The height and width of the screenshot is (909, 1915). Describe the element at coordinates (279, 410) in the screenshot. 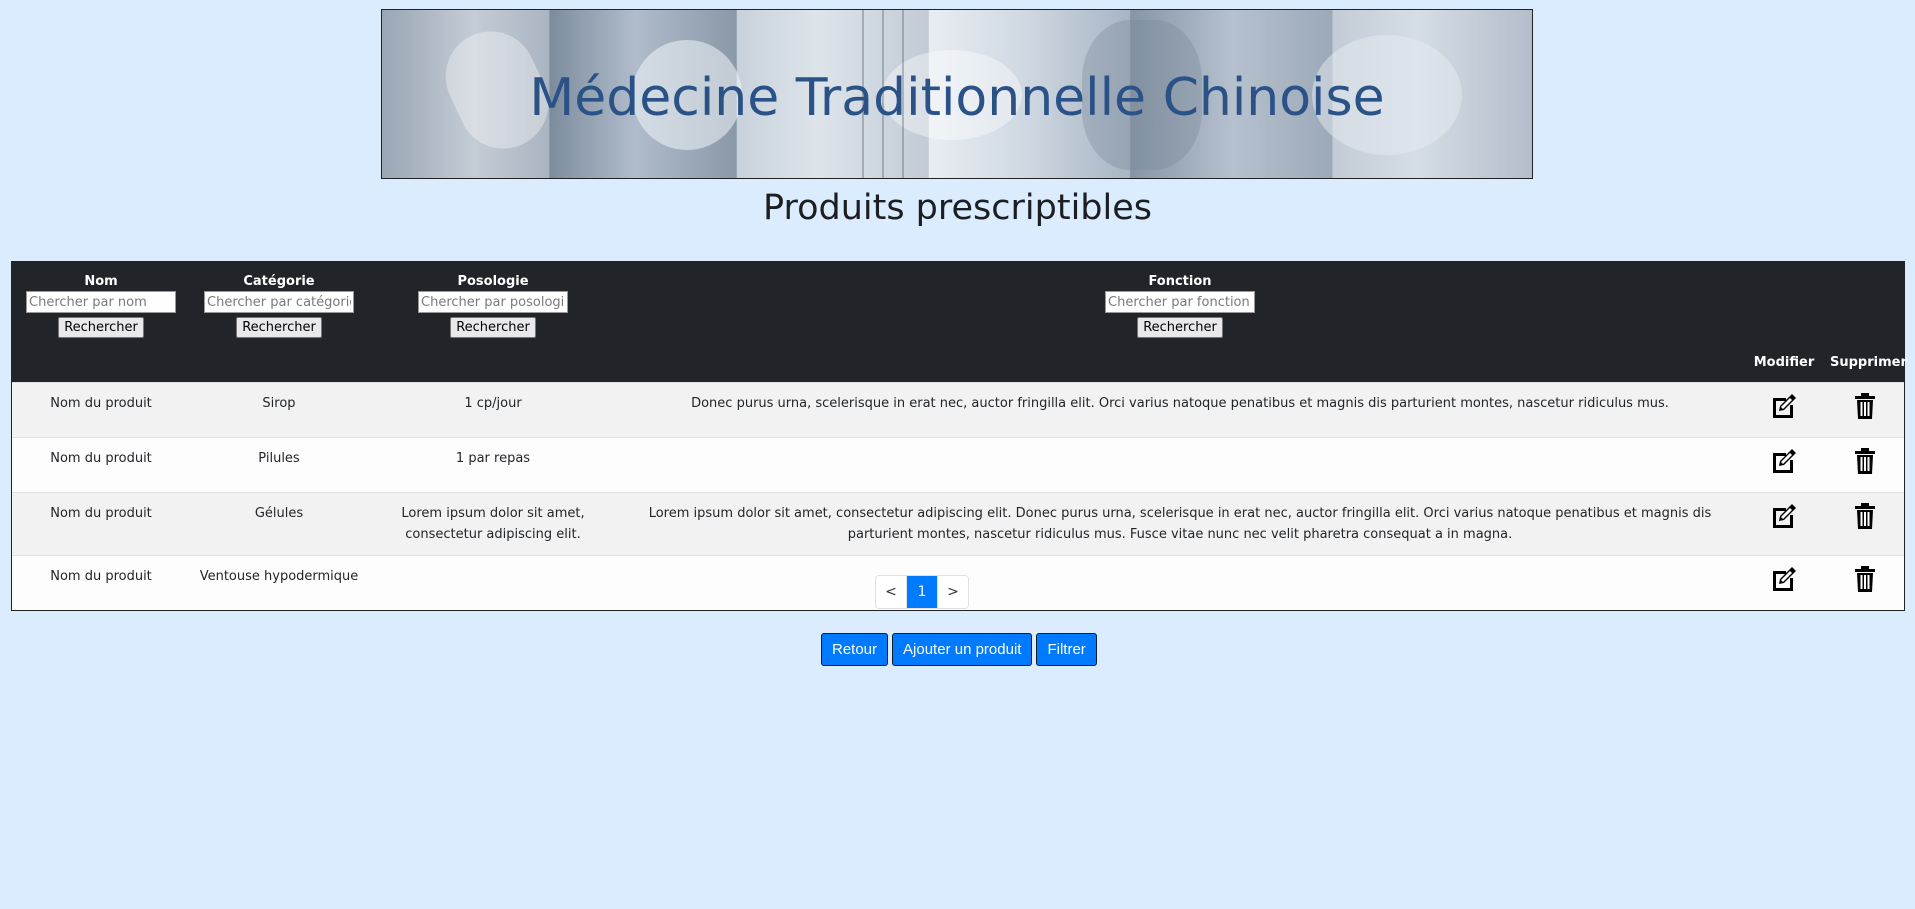

I see `cell-categorie: Sirop` at that location.